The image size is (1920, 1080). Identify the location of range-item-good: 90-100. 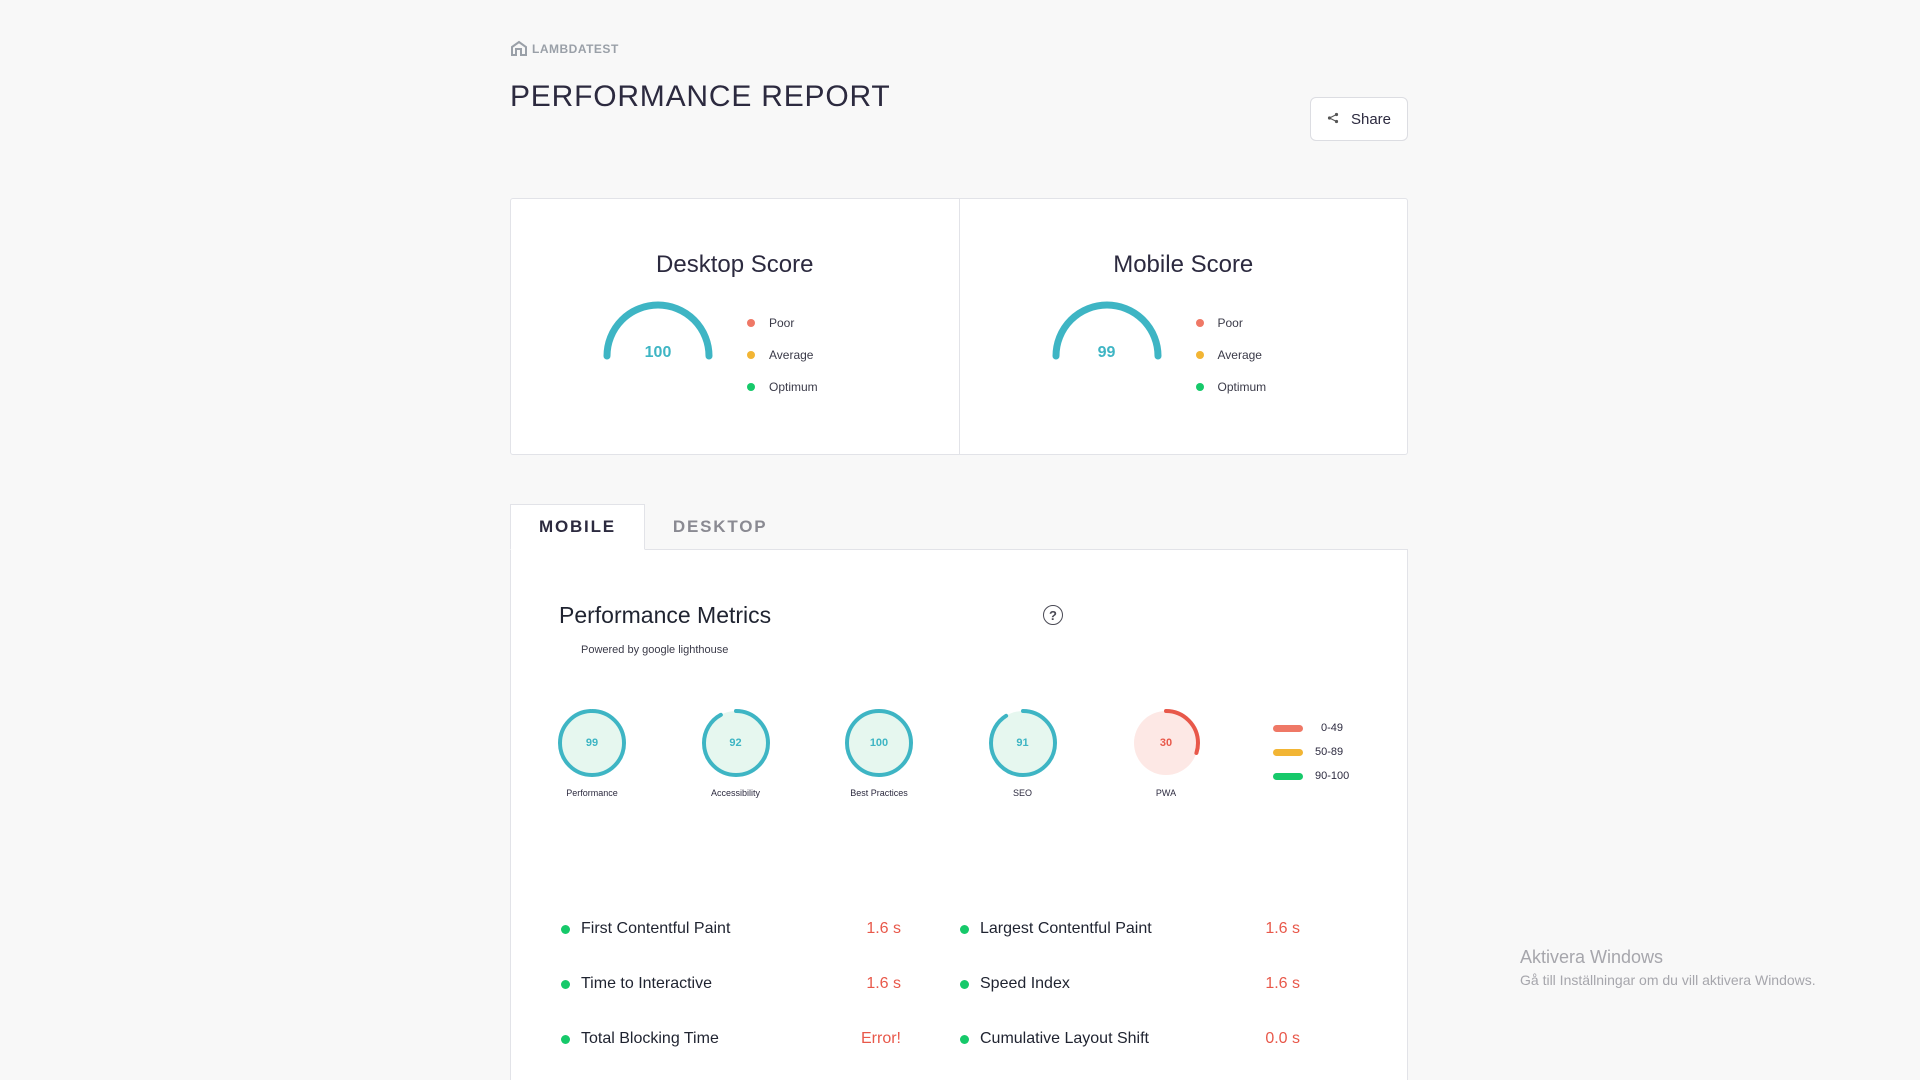
(1311, 776).